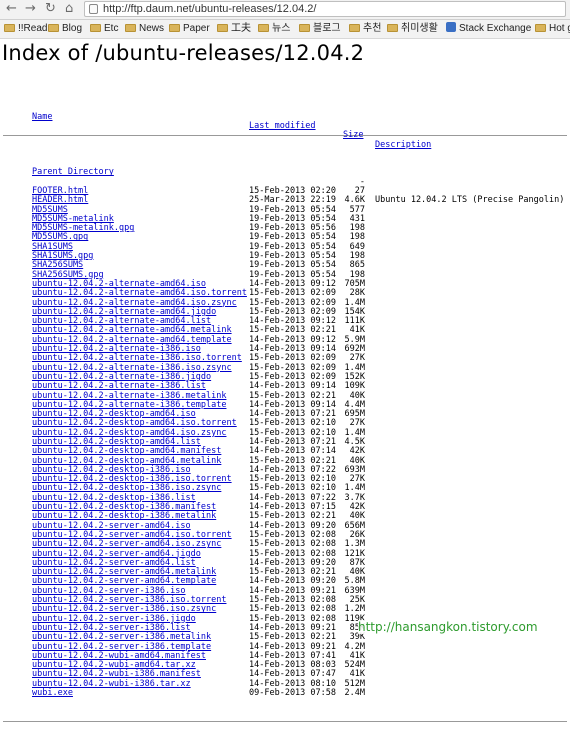  I want to click on file-name-link: ubuntu-12.04.2-wubi-amd64.manifest, so click(119, 656).